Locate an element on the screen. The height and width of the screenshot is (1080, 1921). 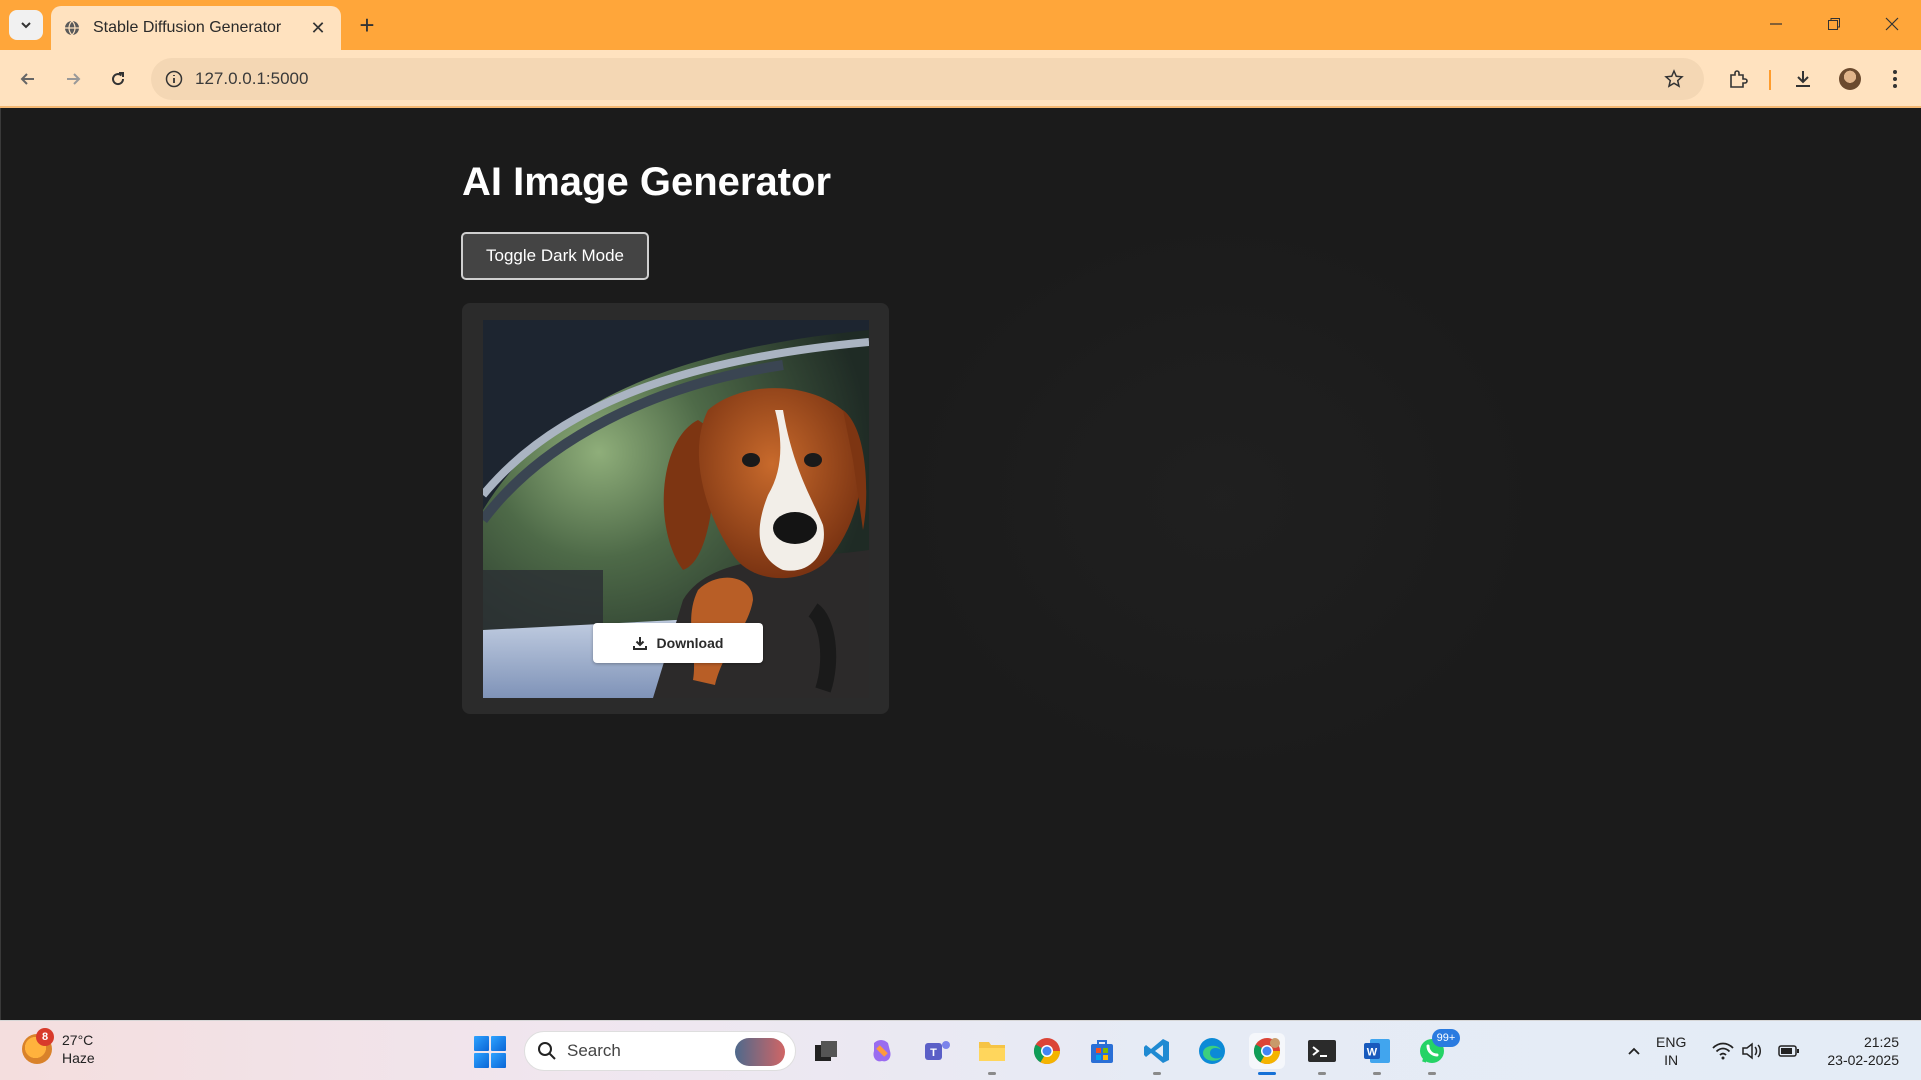
wifi-icon is located at coordinates (1723, 1051).